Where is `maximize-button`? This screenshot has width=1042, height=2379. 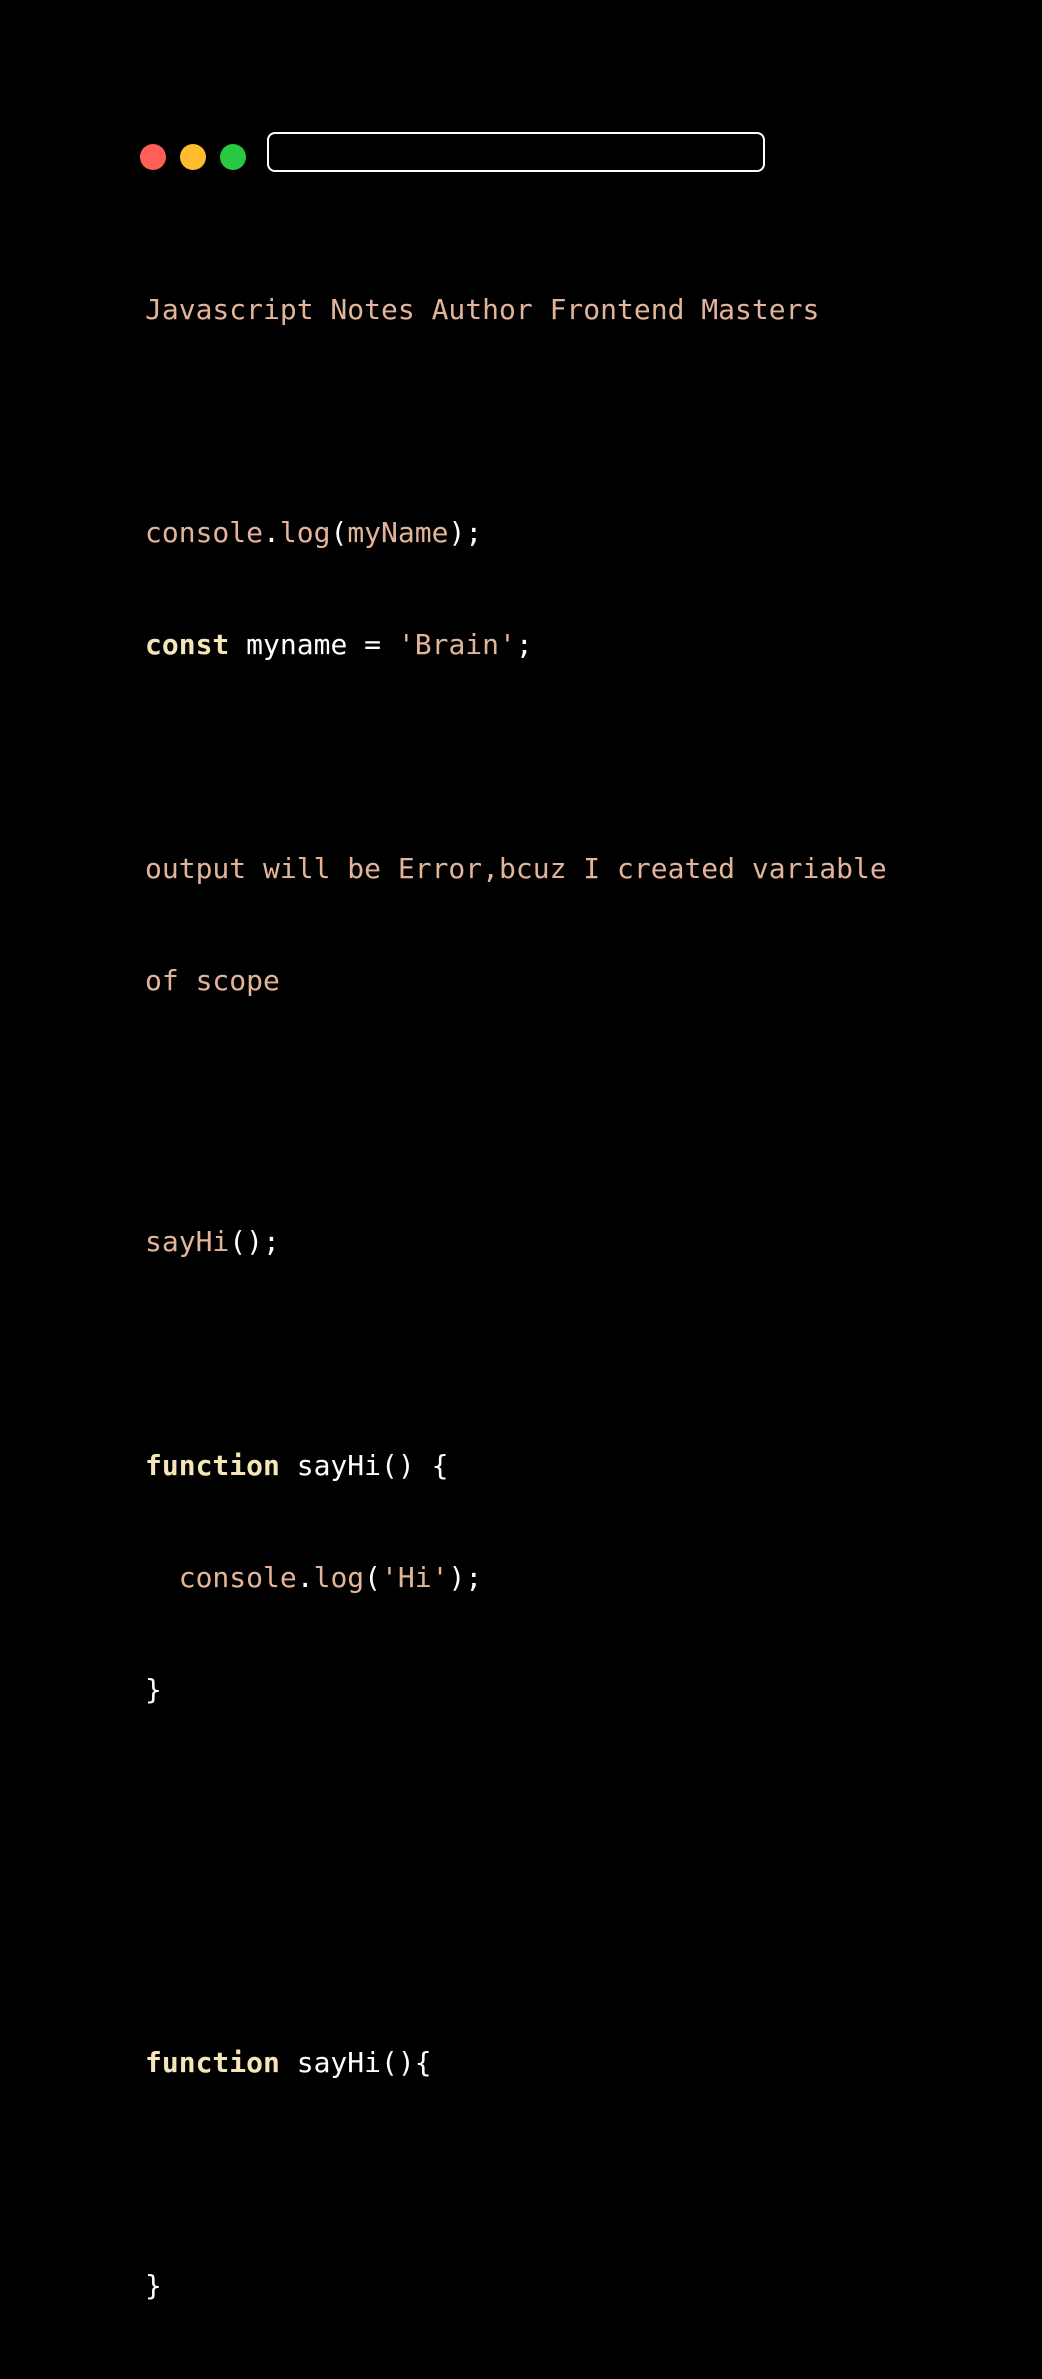
maximize-button is located at coordinates (233, 157).